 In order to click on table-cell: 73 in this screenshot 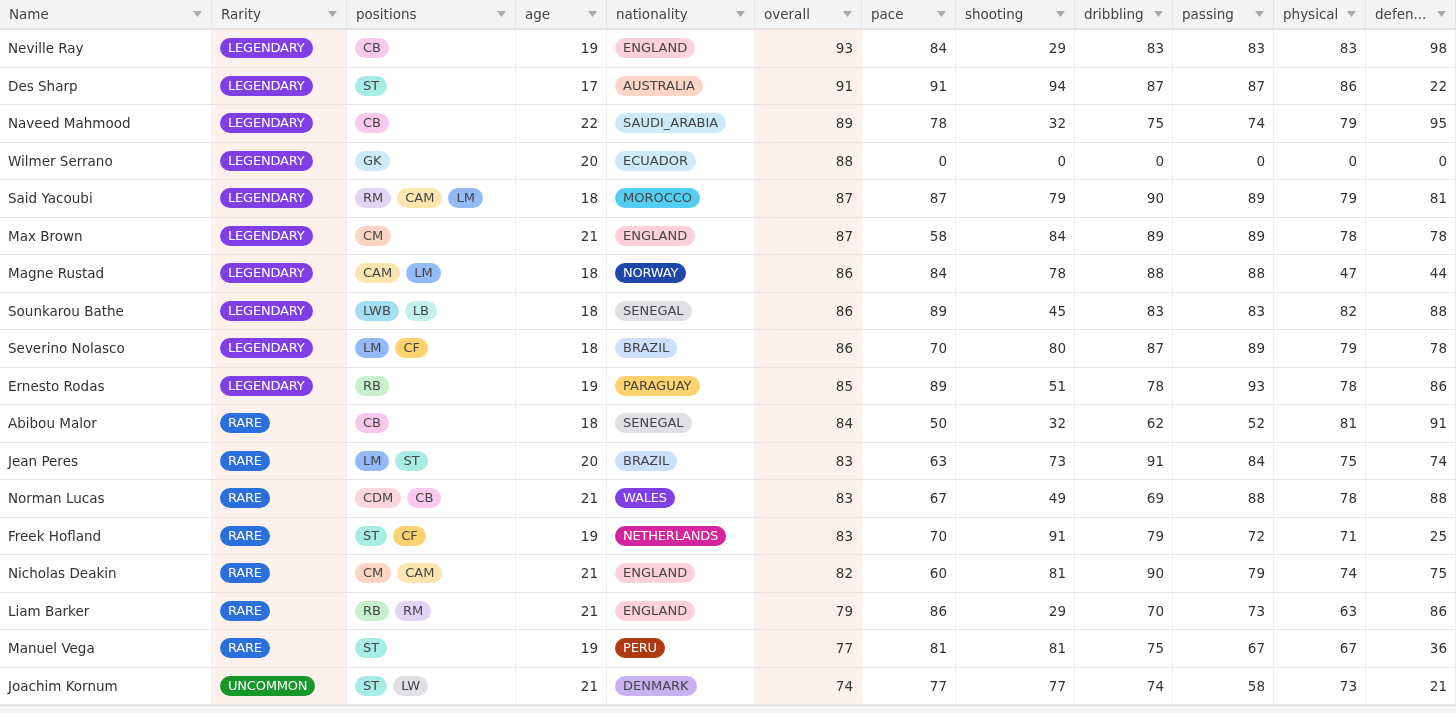, I will do `click(1015, 461)`.